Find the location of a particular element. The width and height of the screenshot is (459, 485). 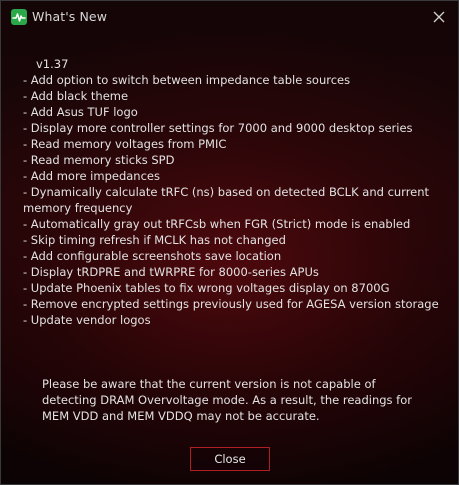

version-label: v1.37 is located at coordinates (52, 64).